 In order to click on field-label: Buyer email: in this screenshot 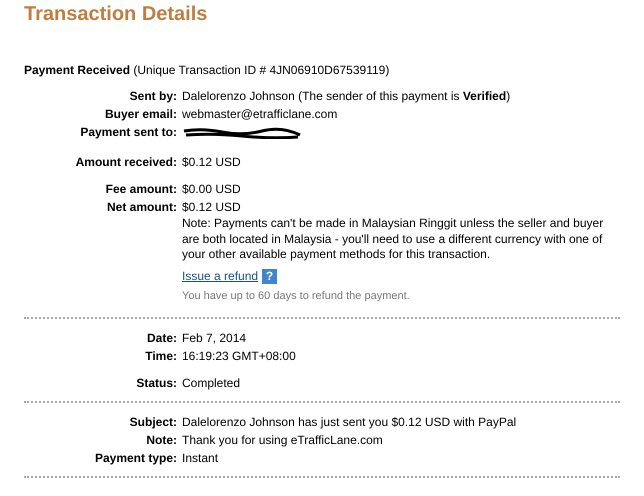, I will do `click(140, 114)`.